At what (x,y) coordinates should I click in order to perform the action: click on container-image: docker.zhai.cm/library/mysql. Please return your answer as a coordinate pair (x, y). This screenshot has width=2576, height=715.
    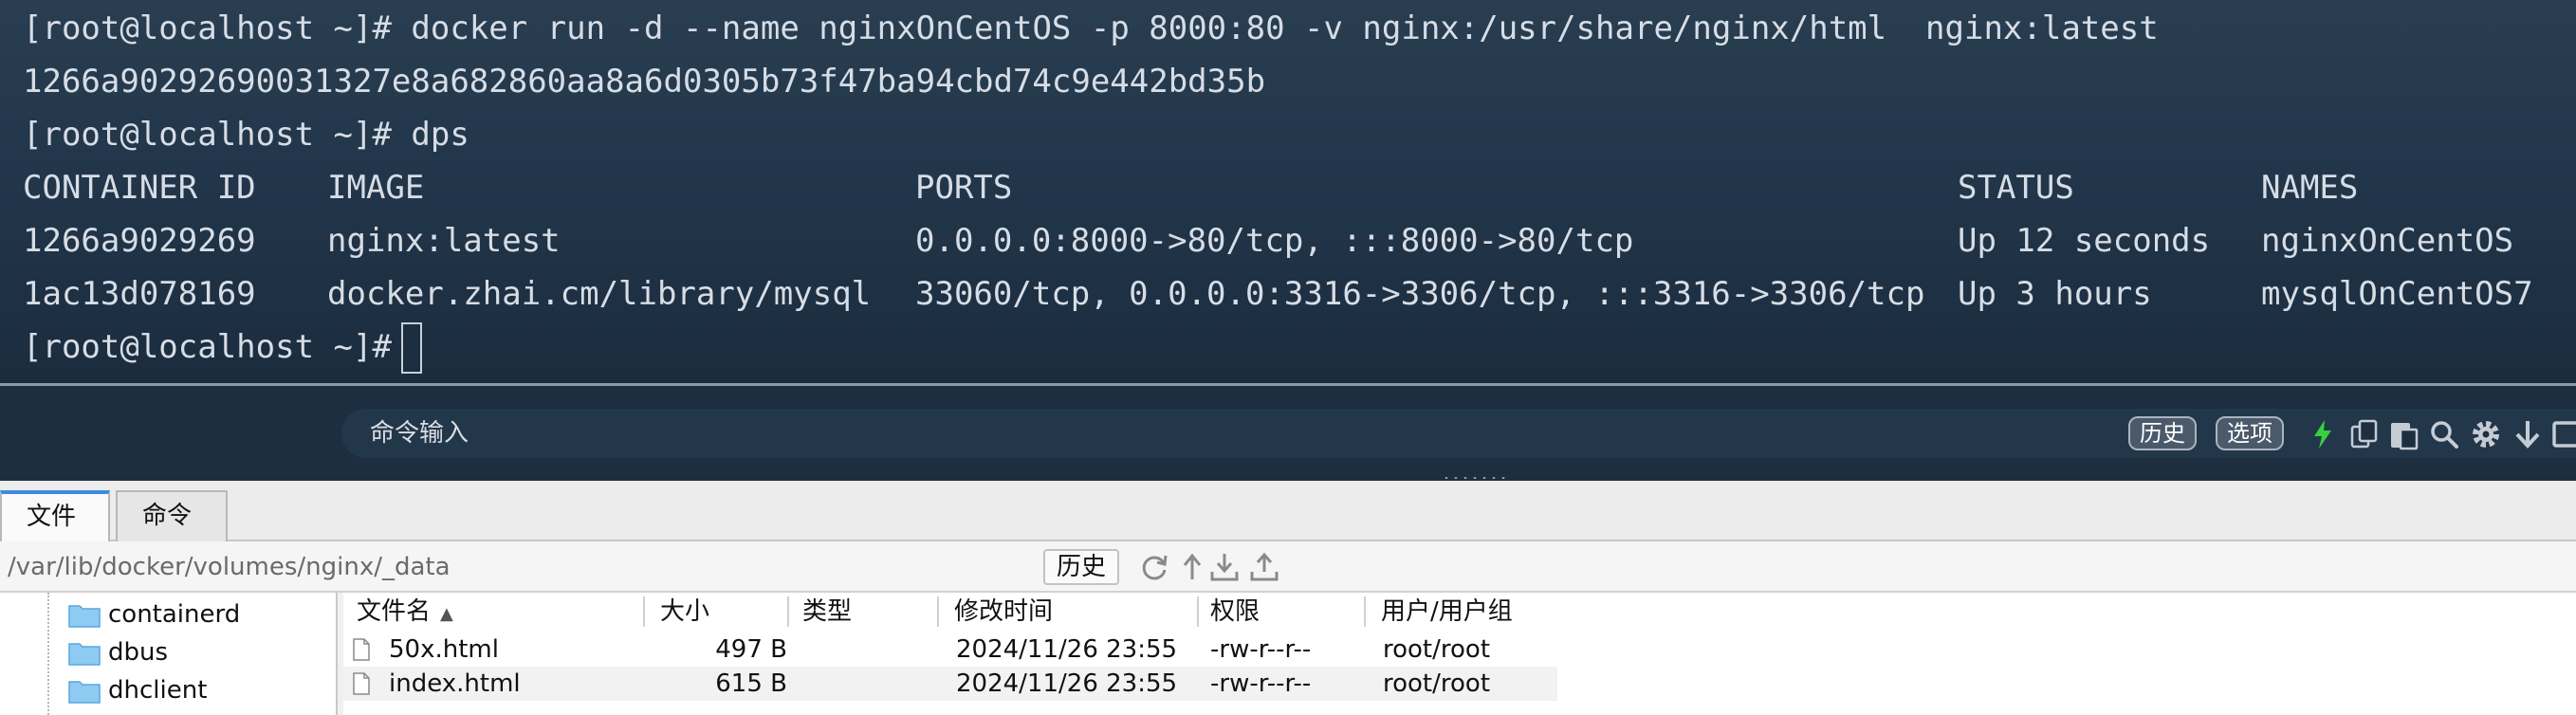
    Looking at the image, I should click on (599, 294).